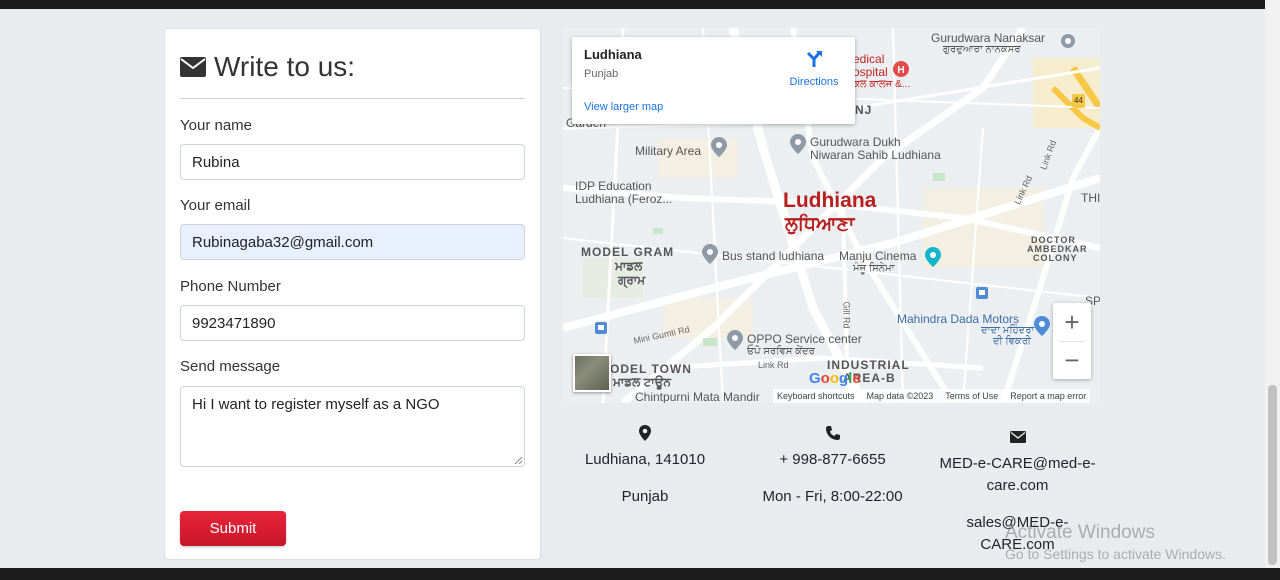 Image resolution: width=1280 pixels, height=580 pixels. I want to click on phone-block: + 998-877-6655 Mon - Fri, 8:00-22:00, so click(832, 466).